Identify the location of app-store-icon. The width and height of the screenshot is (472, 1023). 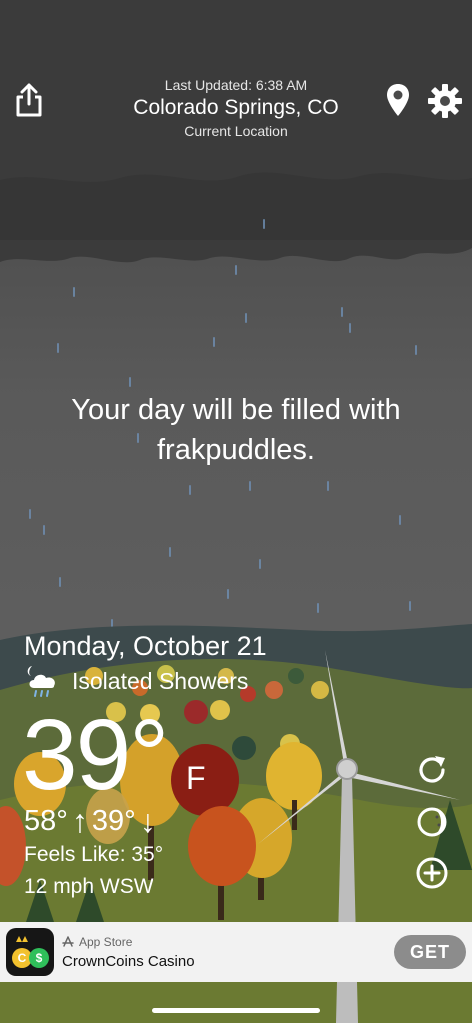
(68, 941).